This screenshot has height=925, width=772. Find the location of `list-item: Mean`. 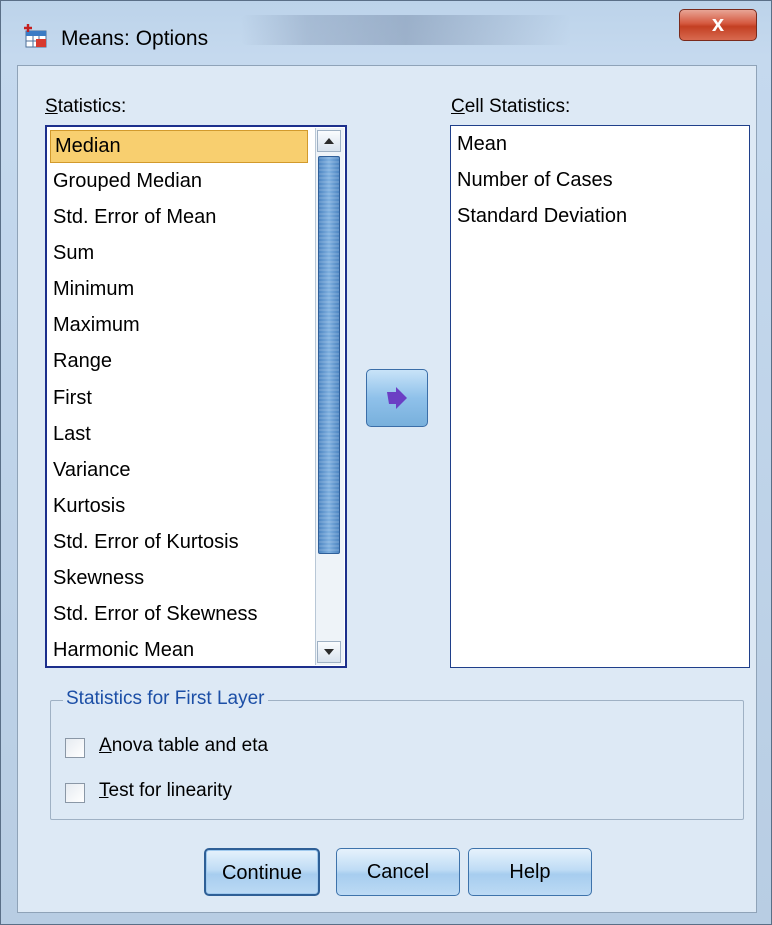

list-item: Mean is located at coordinates (600, 144).